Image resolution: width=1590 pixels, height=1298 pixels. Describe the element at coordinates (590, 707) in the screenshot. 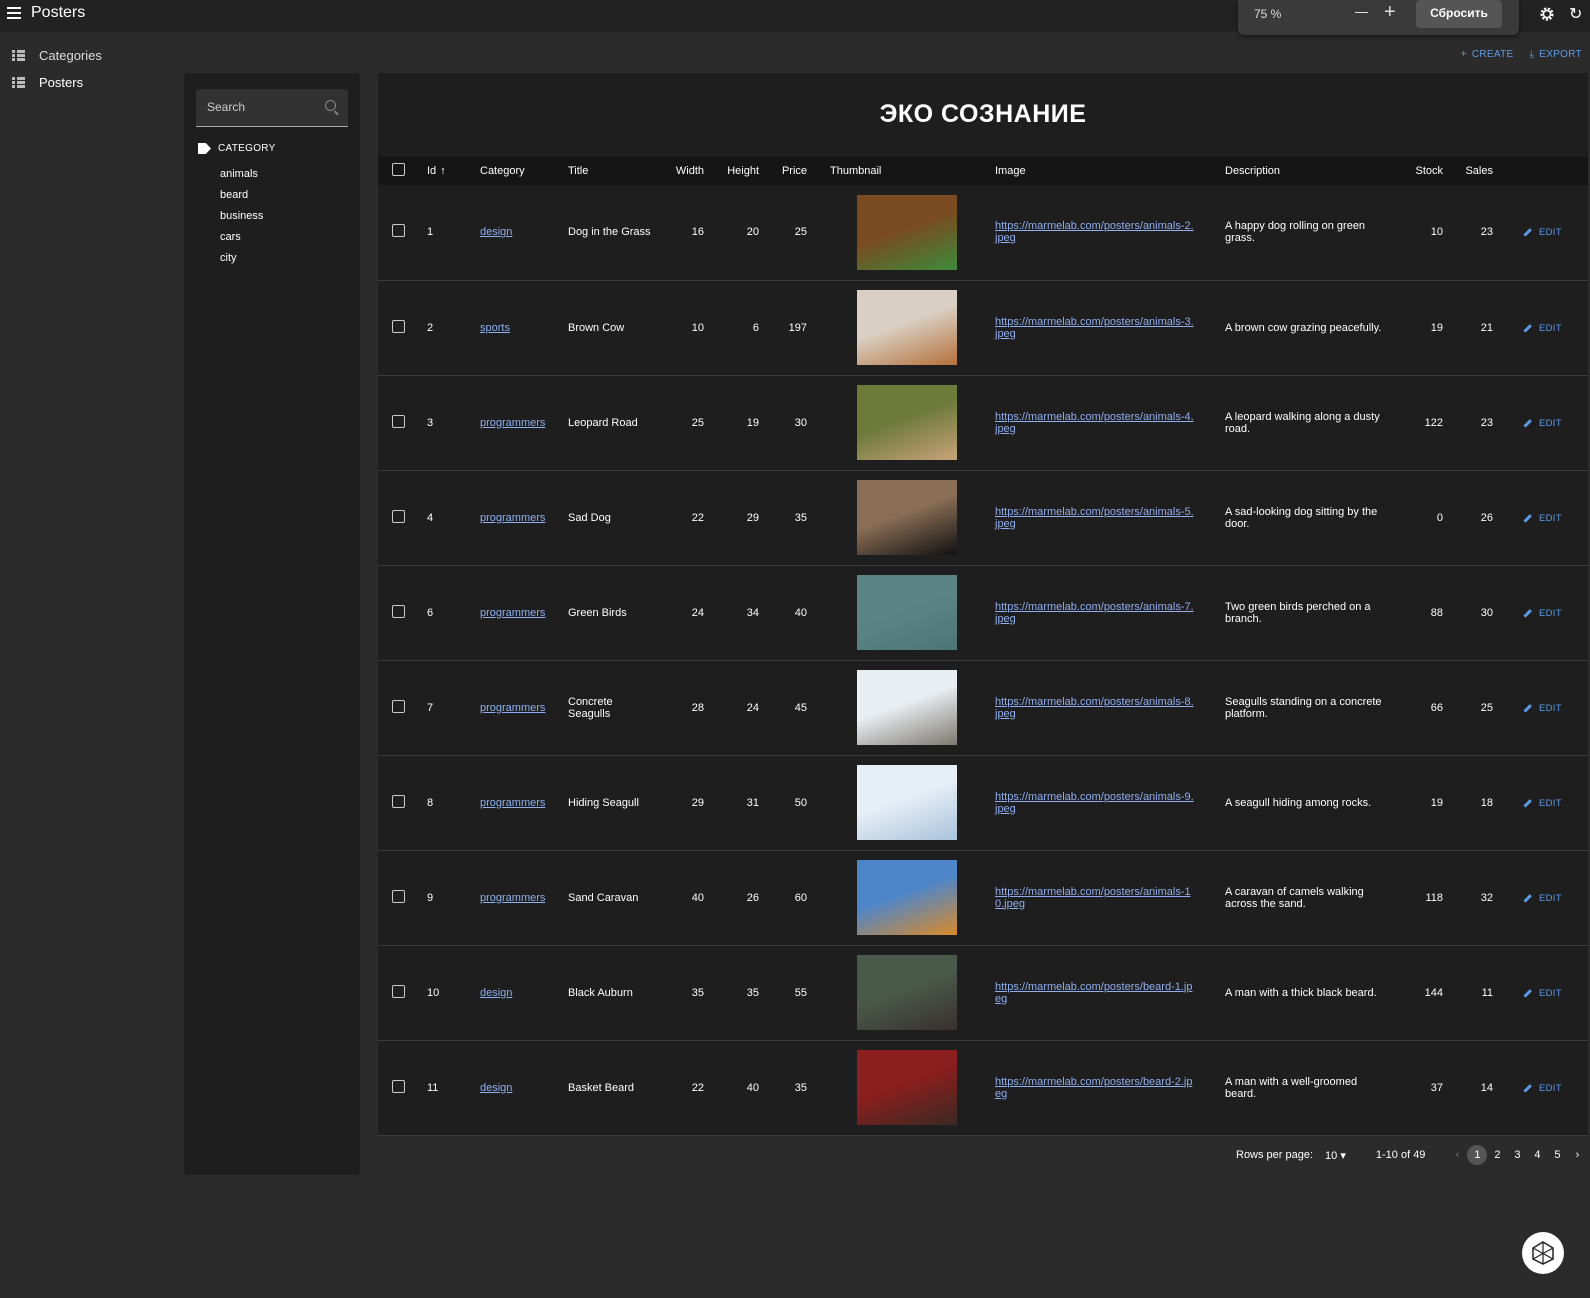

I see `cell-title: Concrete Seagulls` at that location.